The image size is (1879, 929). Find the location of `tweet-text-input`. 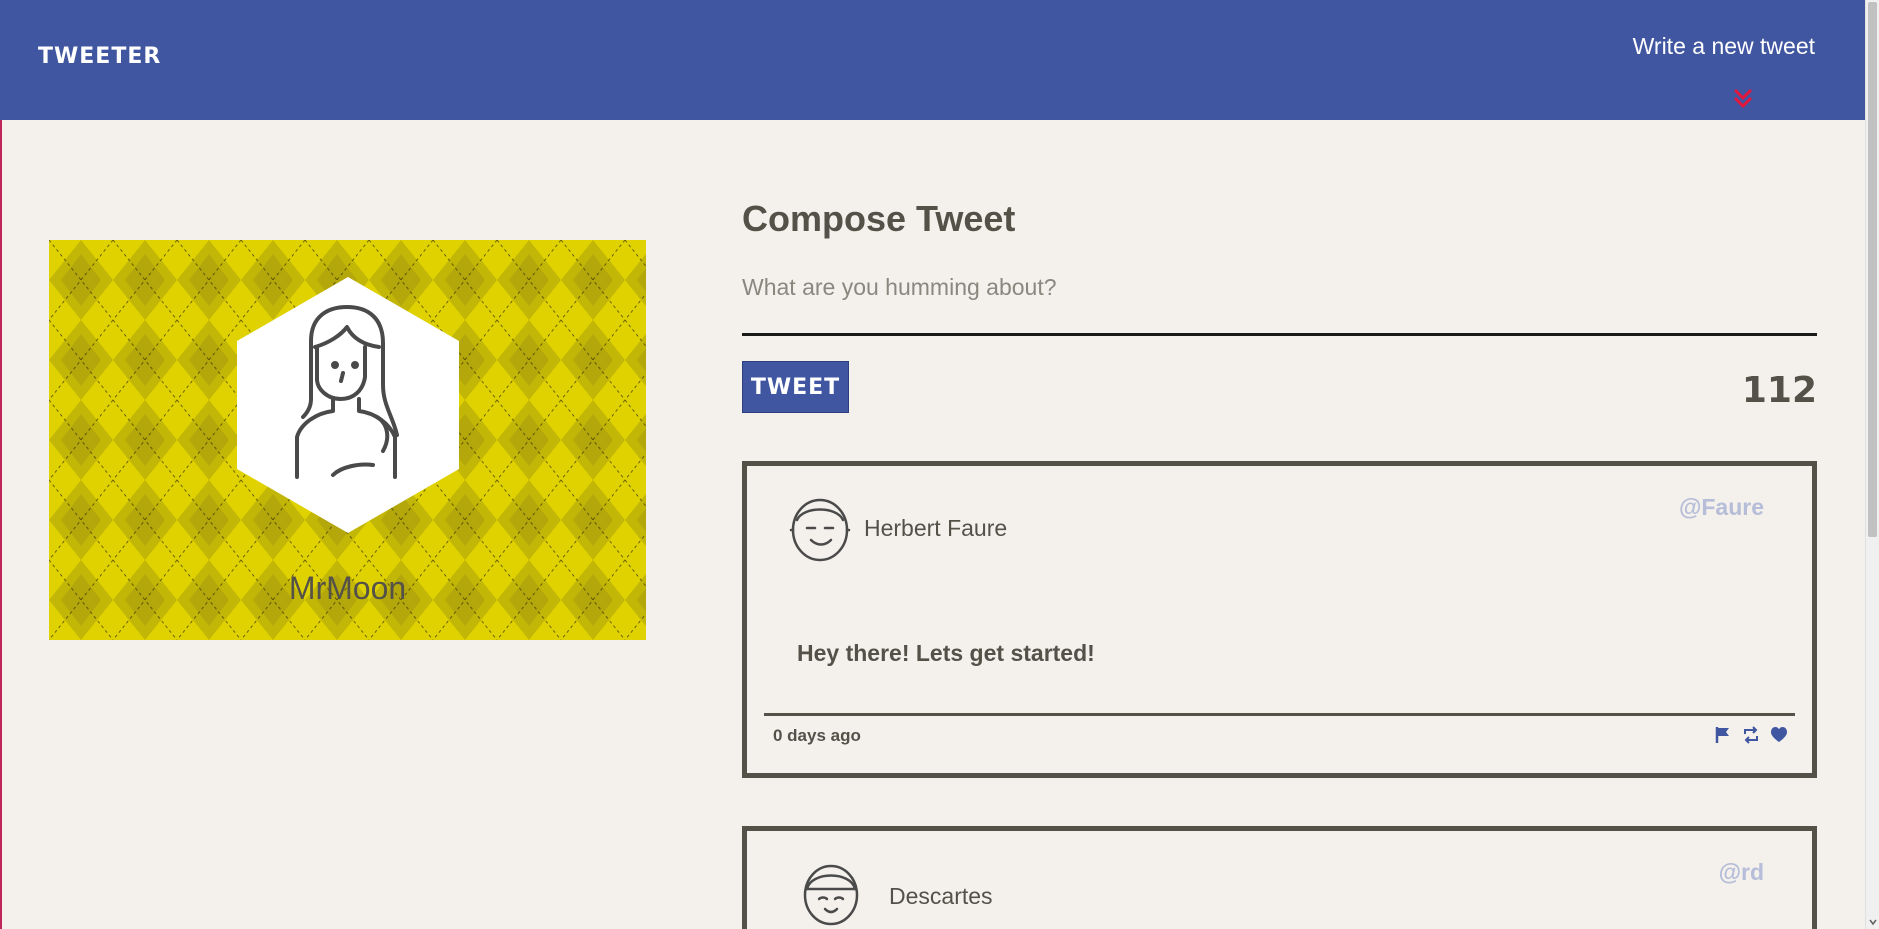

tweet-text-input is located at coordinates (1279, 301).